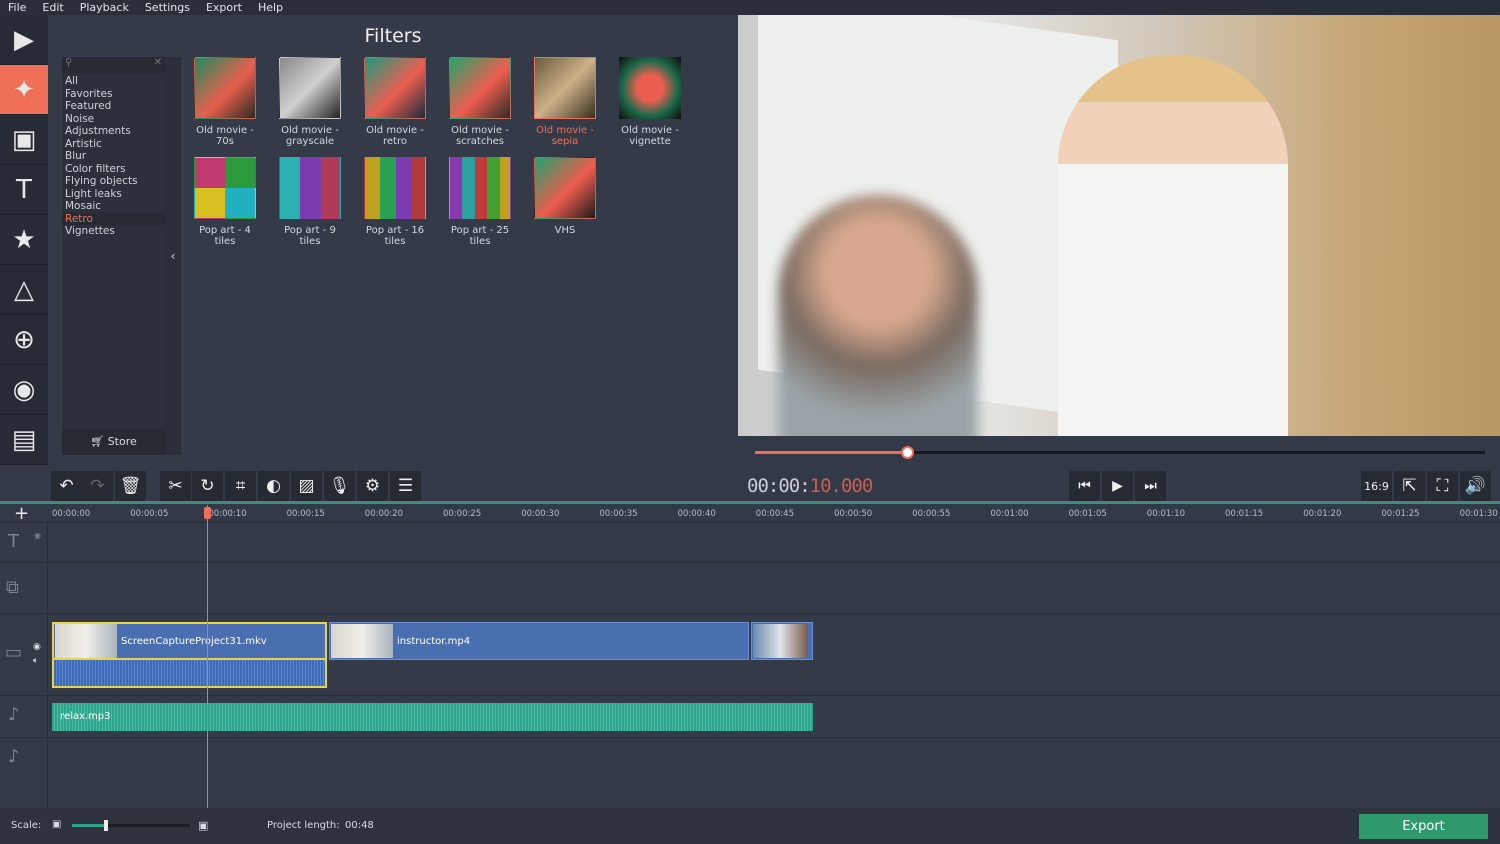 The image size is (1500, 844). I want to click on volume-button: 🔊, so click(1475, 486).